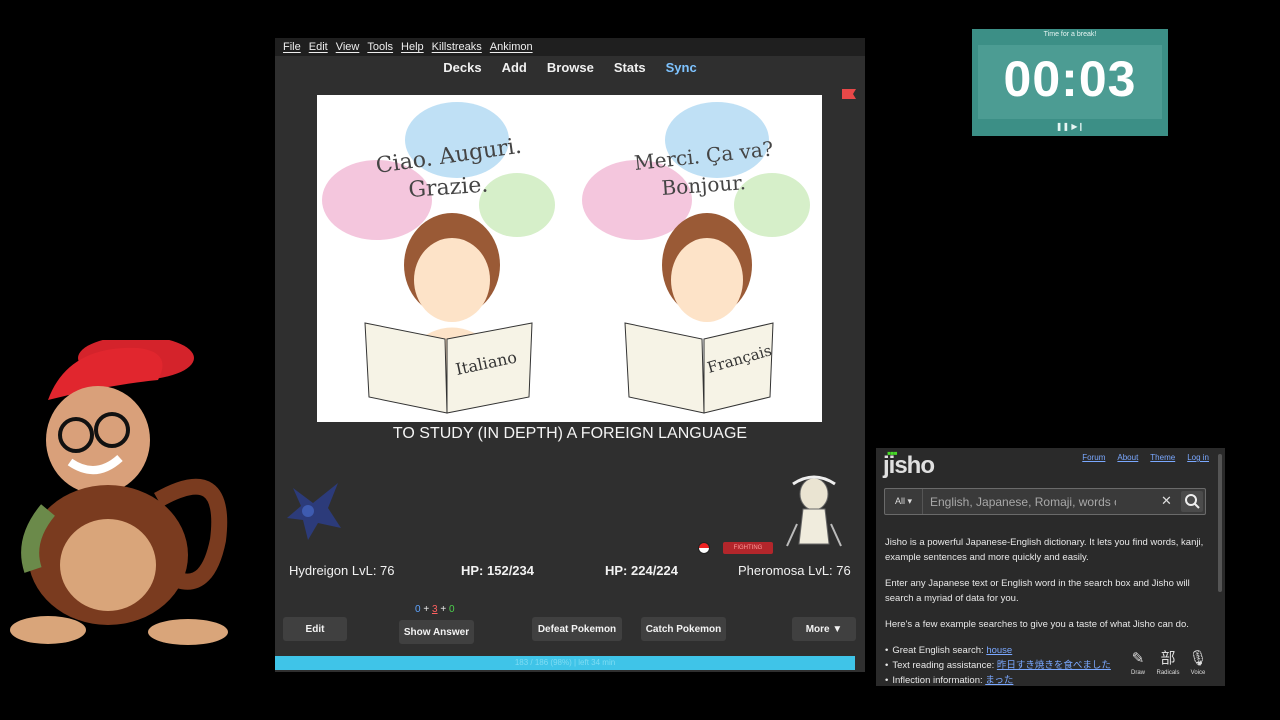 This screenshot has width=1280, height=720. I want to click on menu-ankimon: Ankimon, so click(511, 47).